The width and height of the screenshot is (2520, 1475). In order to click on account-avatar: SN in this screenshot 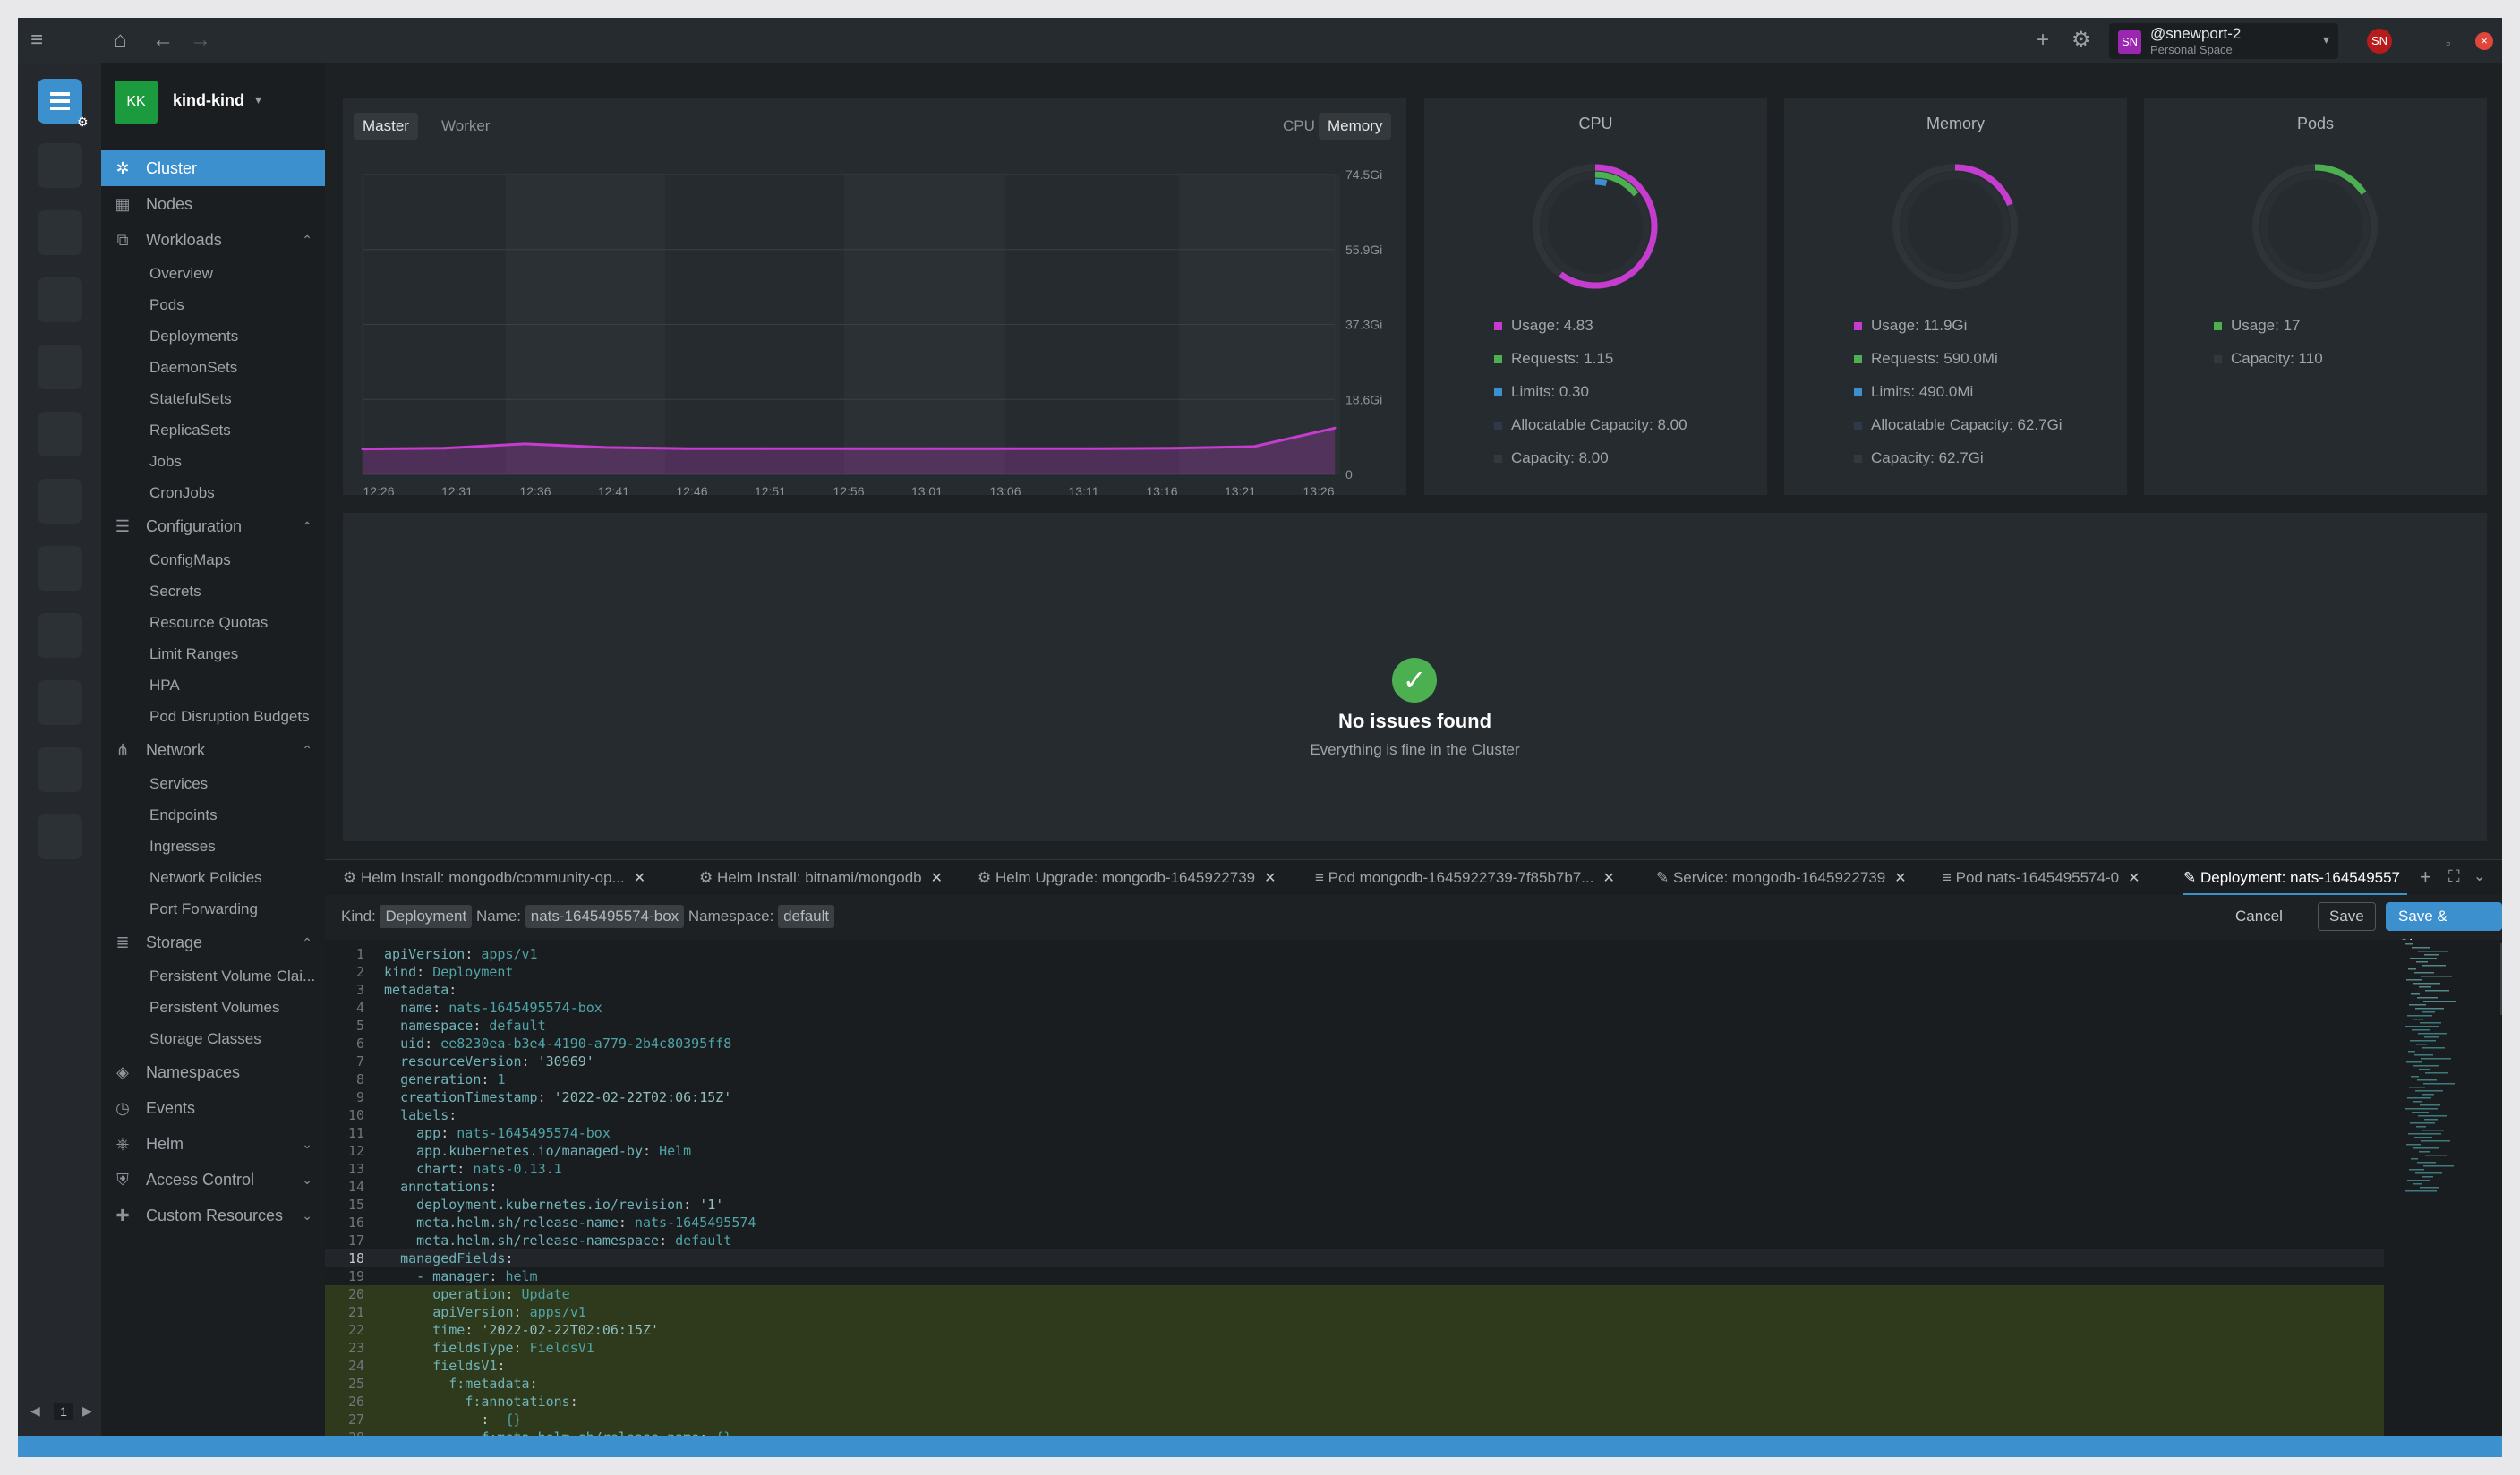, I will do `click(2379, 41)`.